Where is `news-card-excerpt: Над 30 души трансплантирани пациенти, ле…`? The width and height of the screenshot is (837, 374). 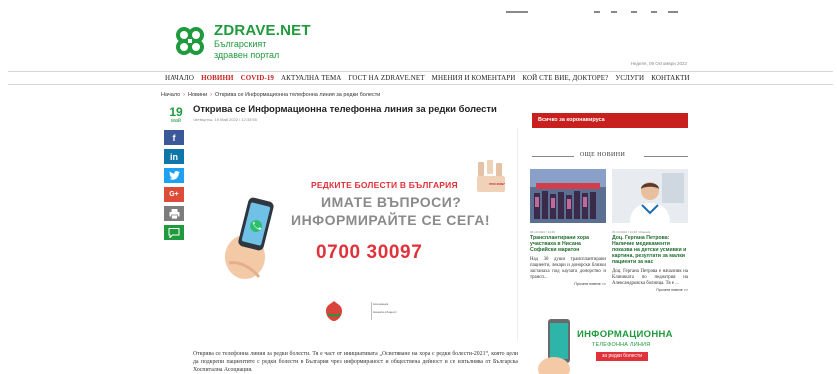 news-card-excerpt: Над 30 души трансплантирани пациенти, ле… is located at coordinates (568, 268).